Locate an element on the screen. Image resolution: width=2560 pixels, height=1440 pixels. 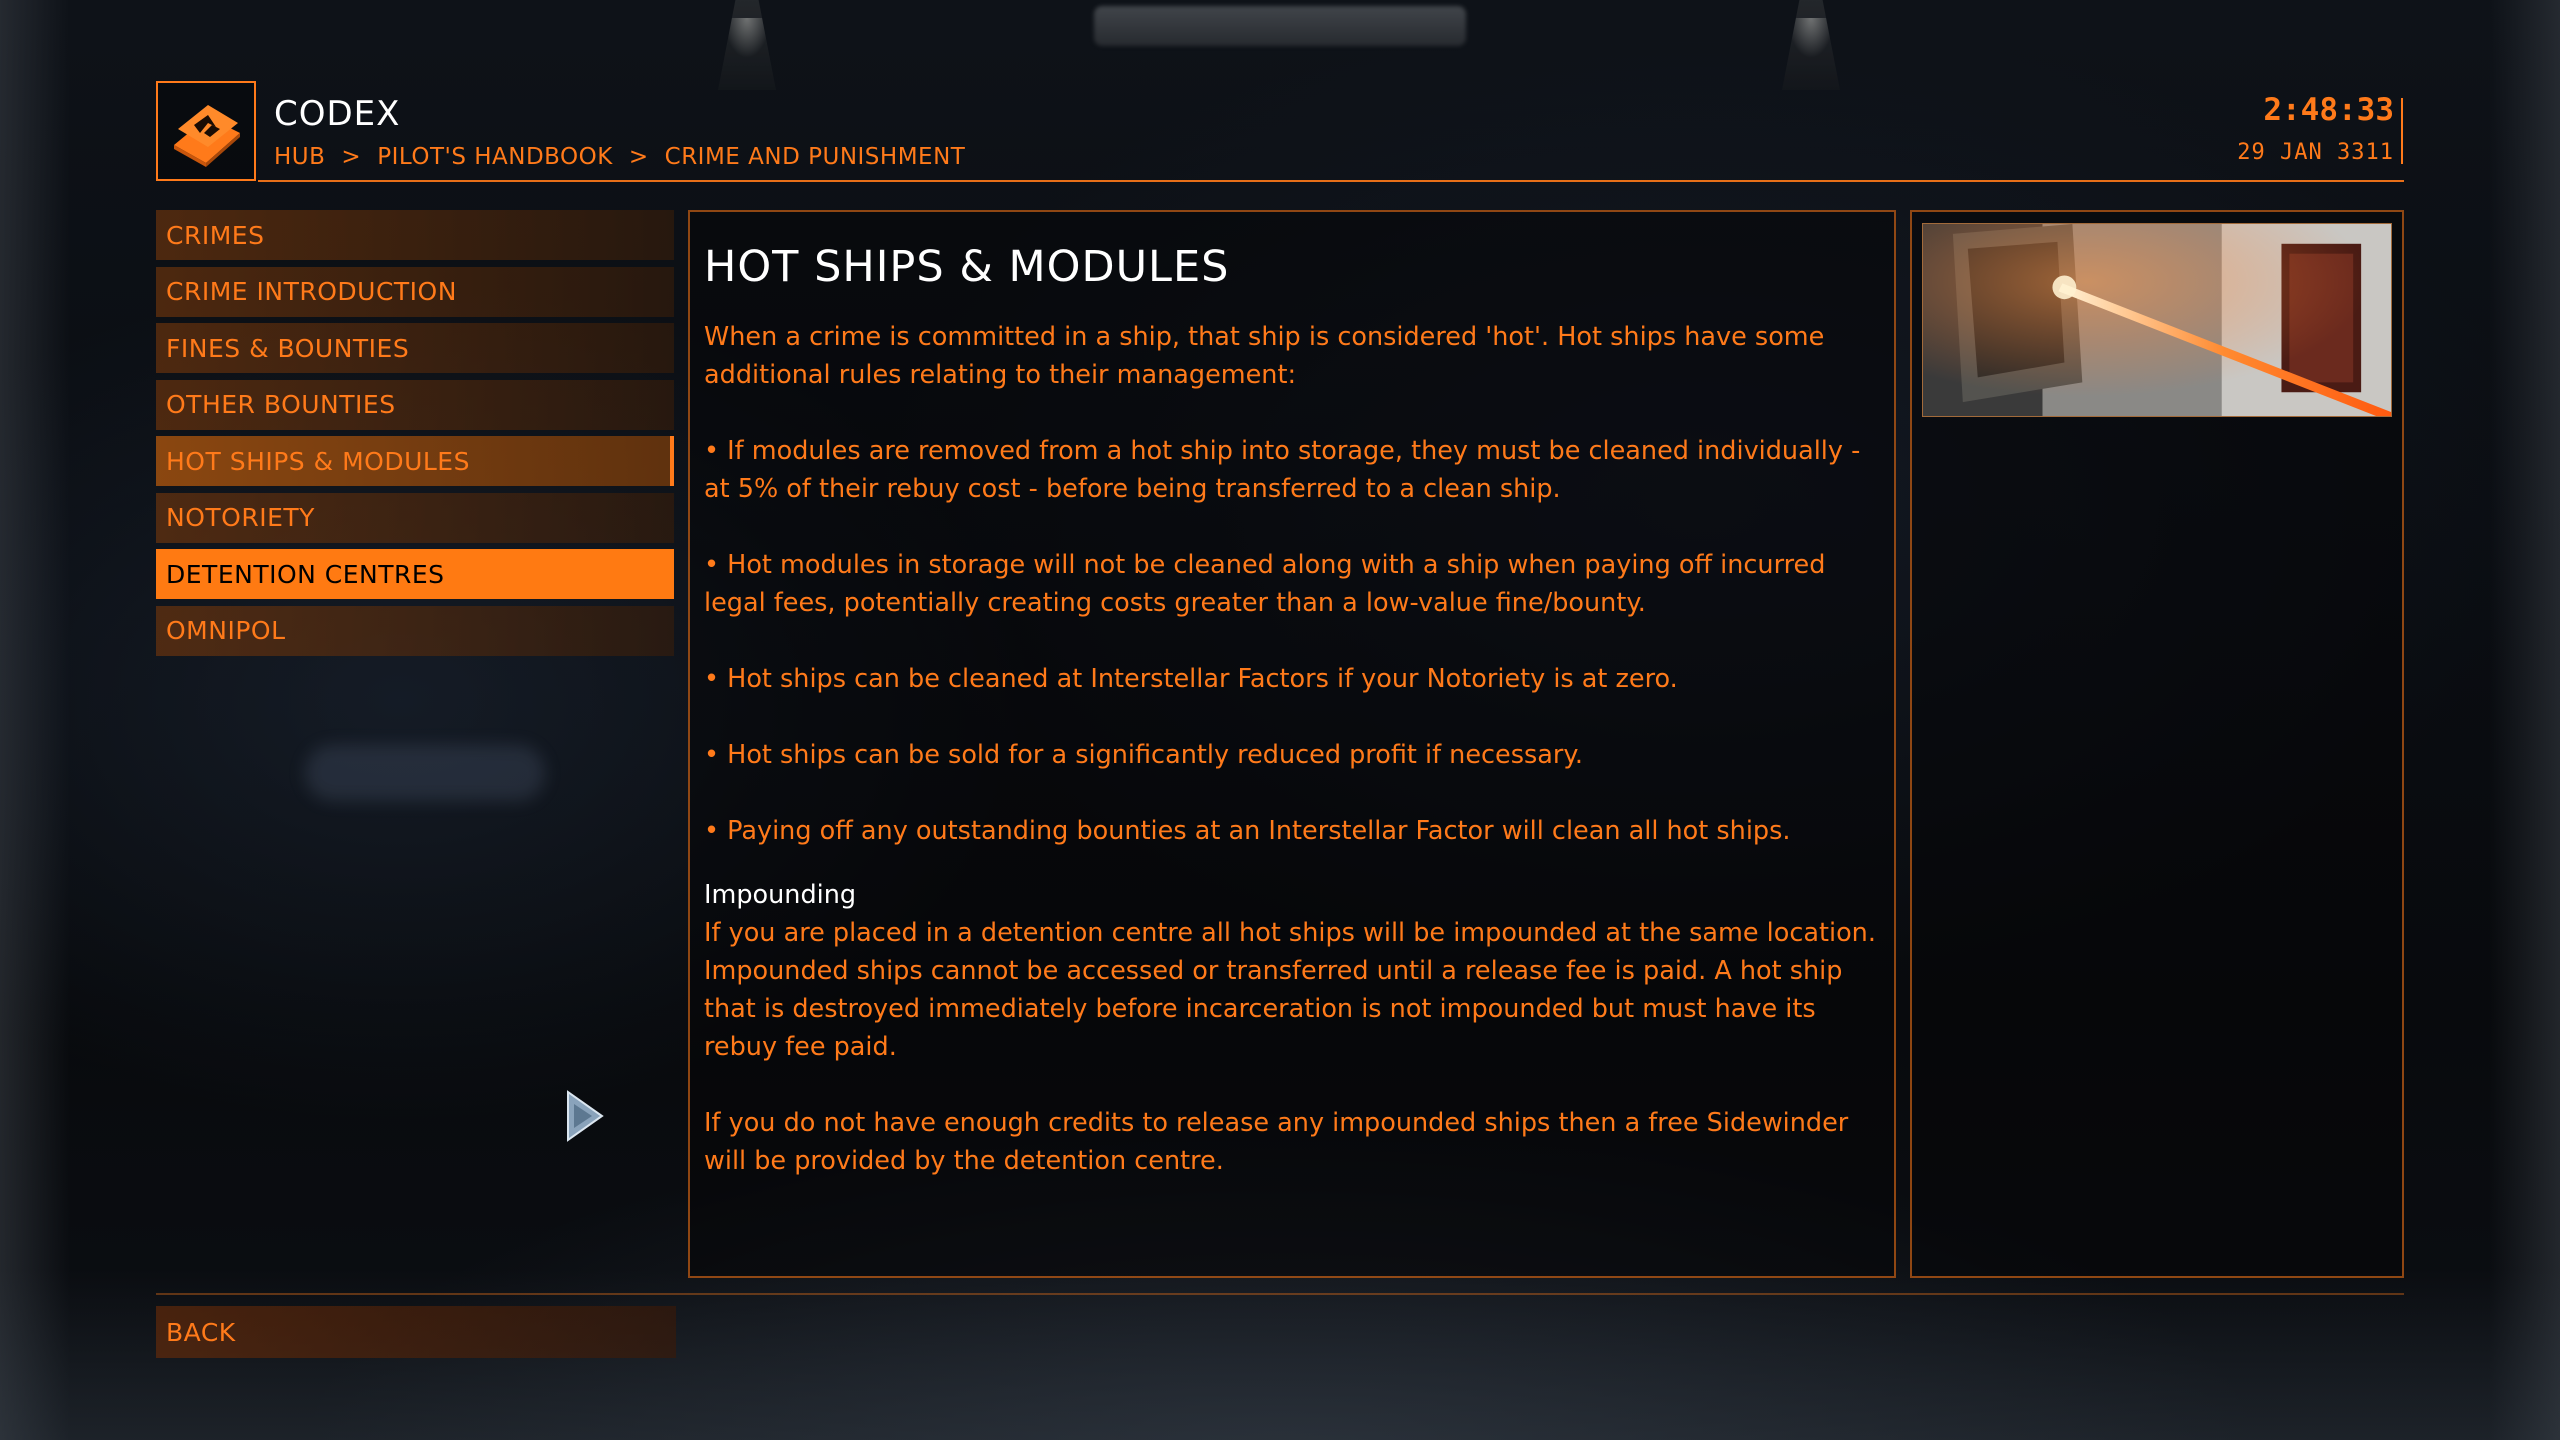
article-image is located at coordinates (2157, 320).